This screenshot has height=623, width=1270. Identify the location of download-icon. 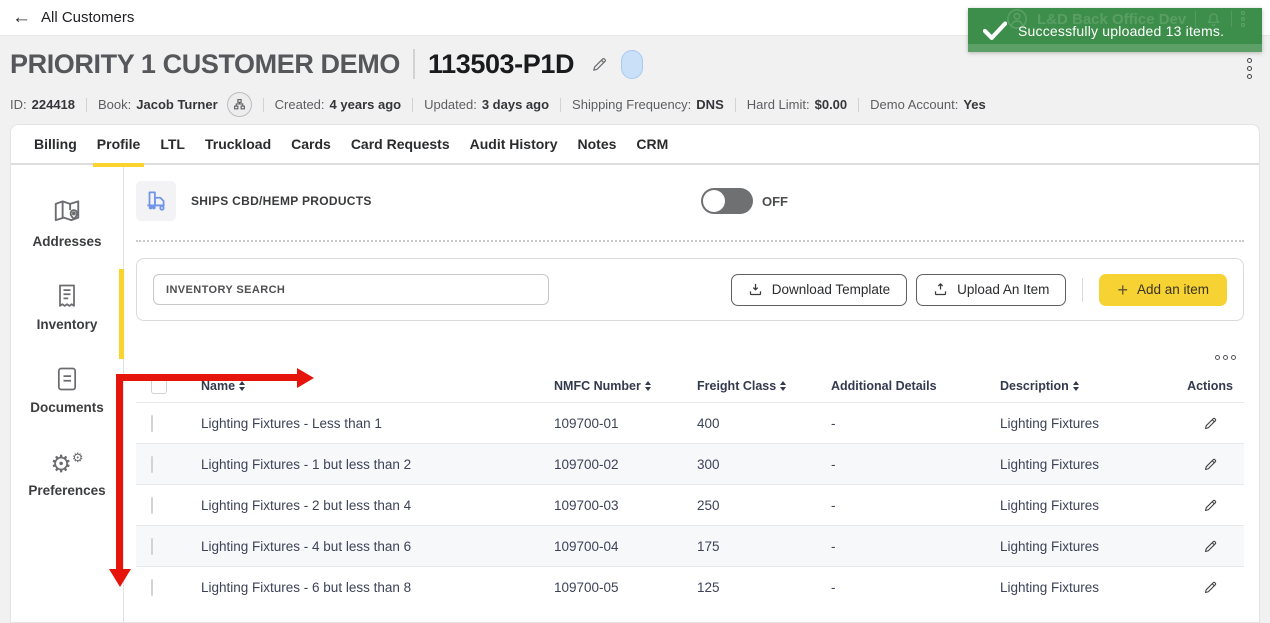
(755, 289).